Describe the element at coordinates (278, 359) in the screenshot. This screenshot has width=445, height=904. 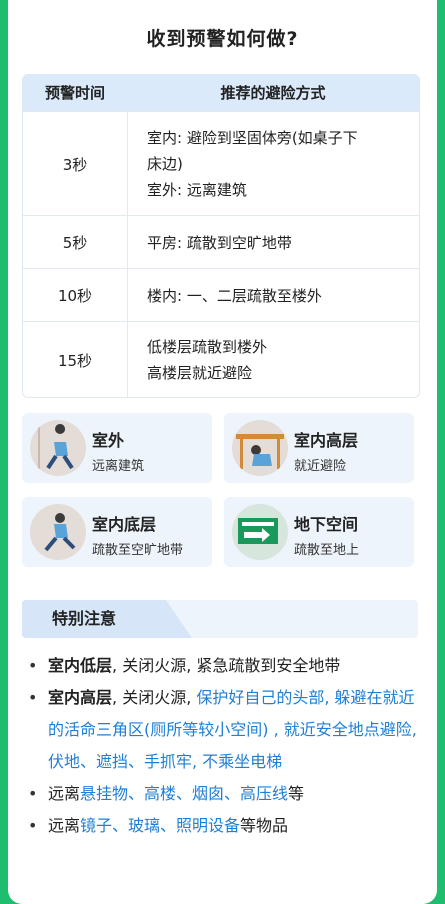
I see `row-method: 低楼层疏散到楼外 高楼层就近避险` at that location.